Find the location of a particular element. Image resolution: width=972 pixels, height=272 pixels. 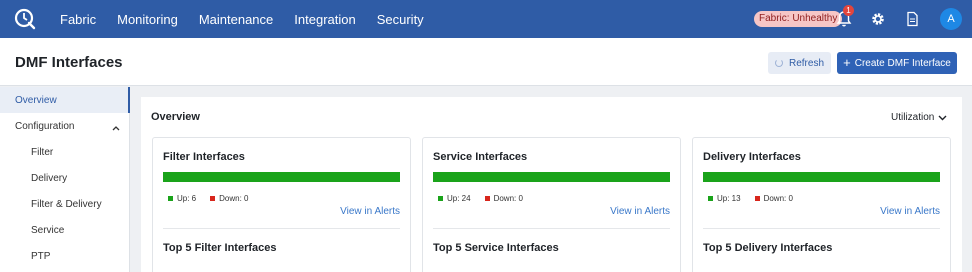

user-avatar: A is located at coordinates (951, 19).